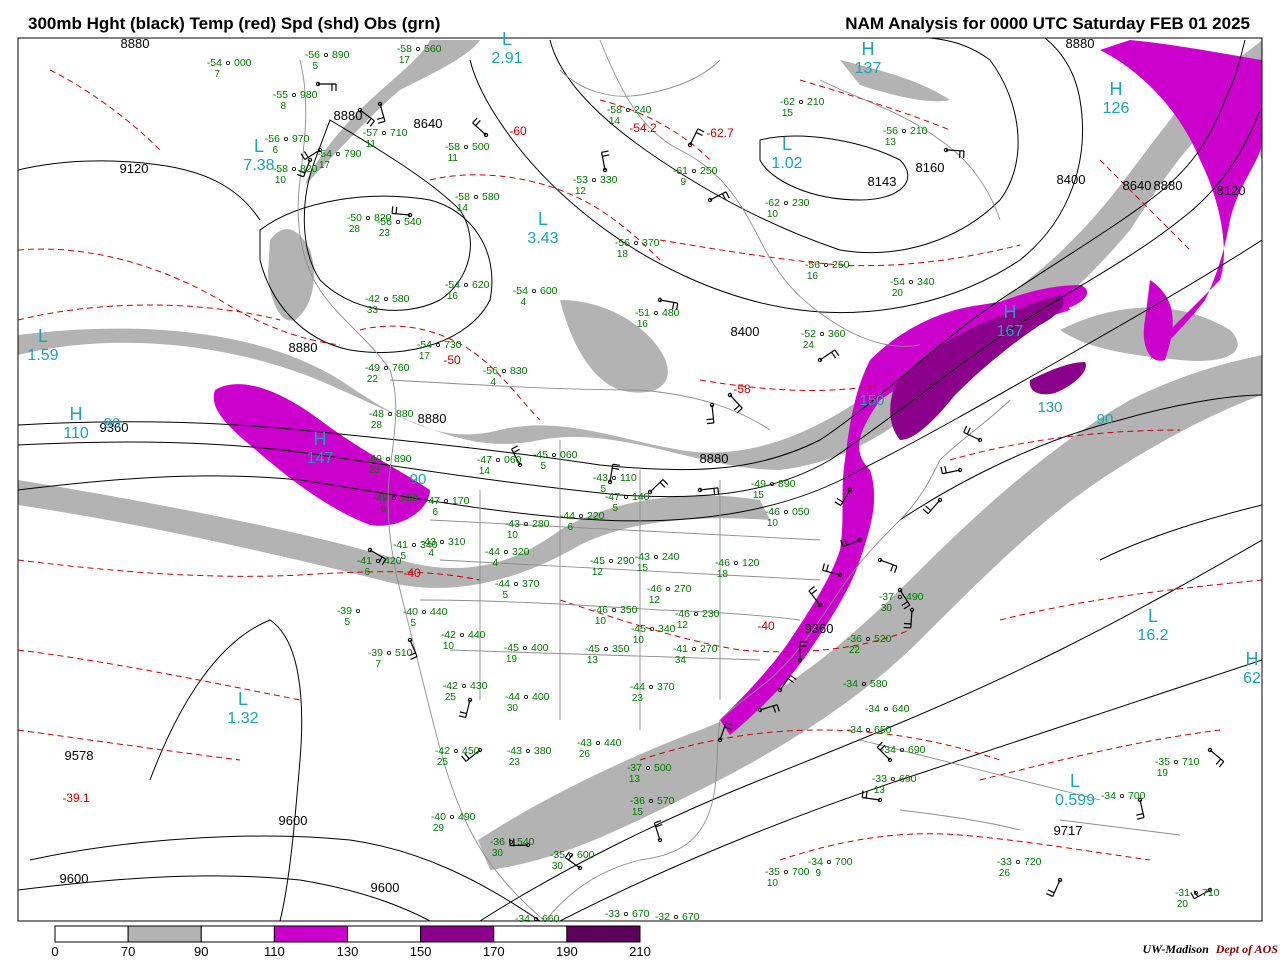 The height and width of the screenshot is (960, 1280). Describe the element at coordinates (371, 144) in the screenshot. I see `ob-dewpoint-depression: 11` at that location.